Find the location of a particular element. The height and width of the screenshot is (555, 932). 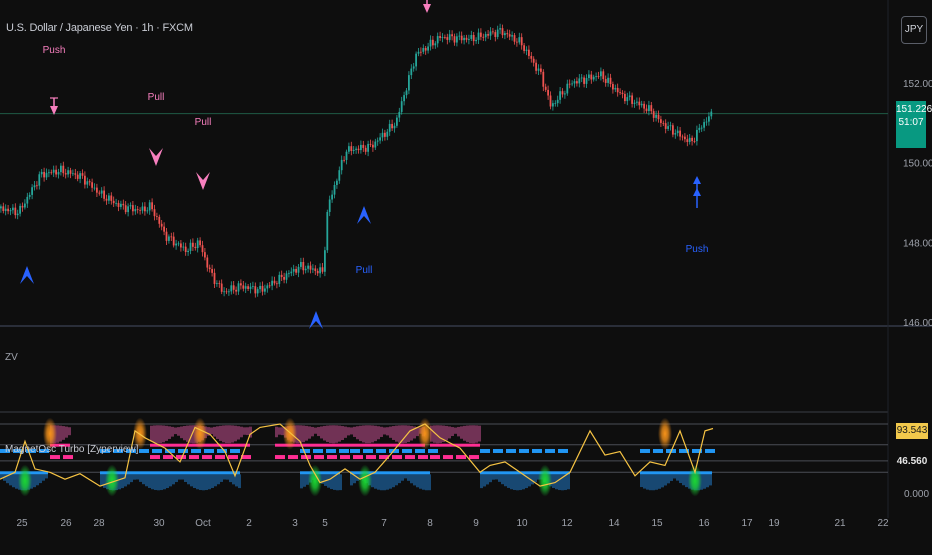

price-tick-label: 150.000 is located at coordinates (917, 164).